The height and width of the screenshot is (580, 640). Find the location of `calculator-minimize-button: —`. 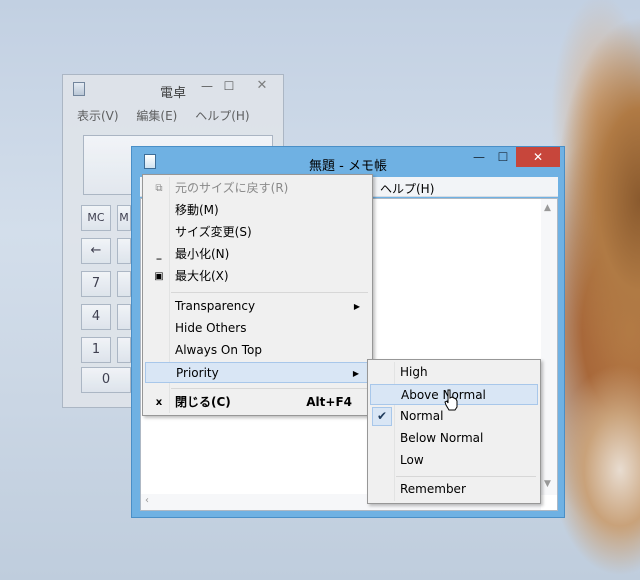

calculator-minimize-button: — is located at coordinates (207, 86).